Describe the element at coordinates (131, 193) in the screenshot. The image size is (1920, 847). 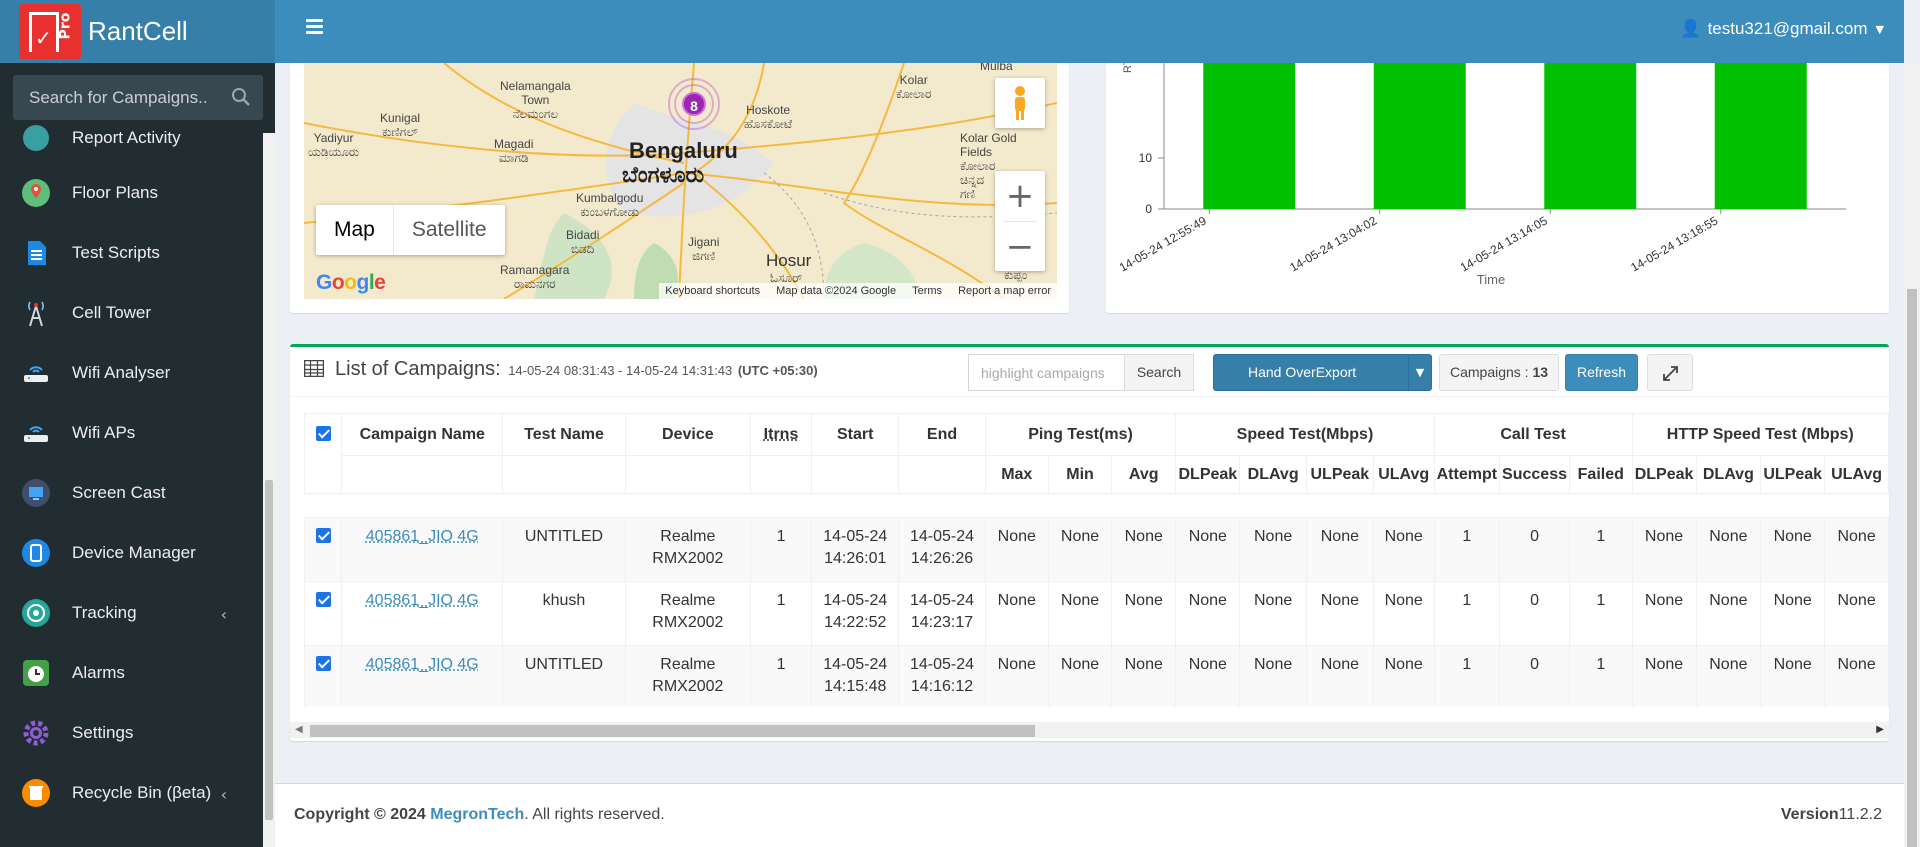
I see `sidebar-item-floor-plans: Floor Plans` at that location.